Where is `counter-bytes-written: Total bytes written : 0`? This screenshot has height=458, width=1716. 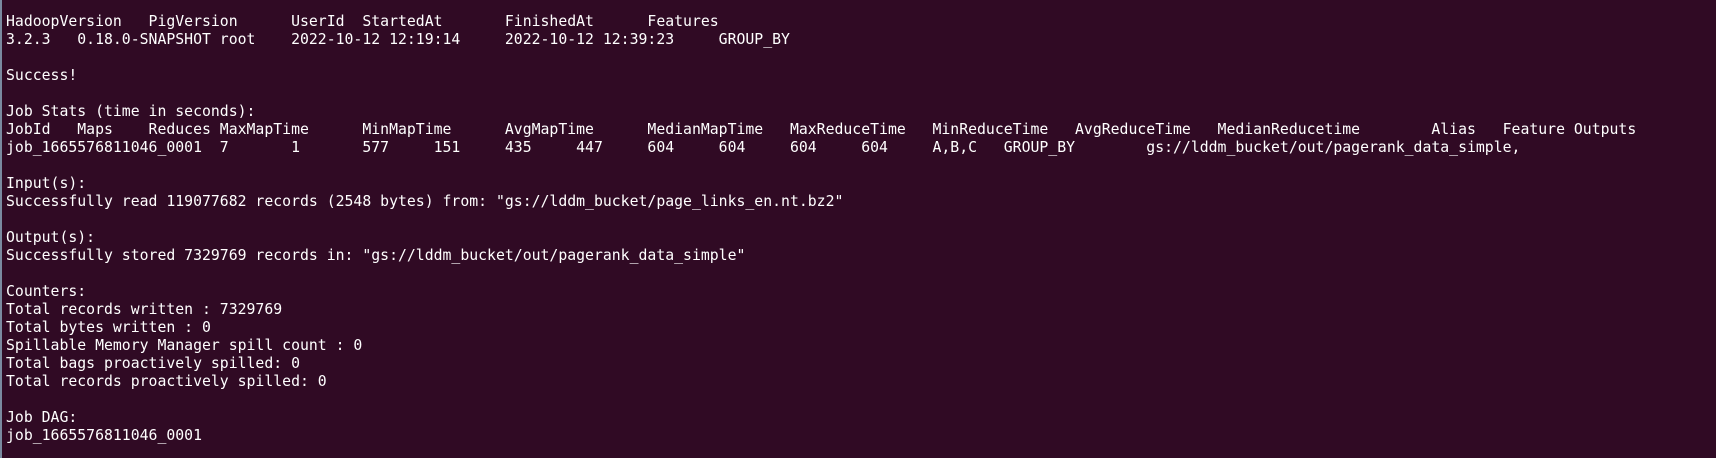
counter-bytes-written: Total bytes written : 0 is located at coordinates (108, 327).